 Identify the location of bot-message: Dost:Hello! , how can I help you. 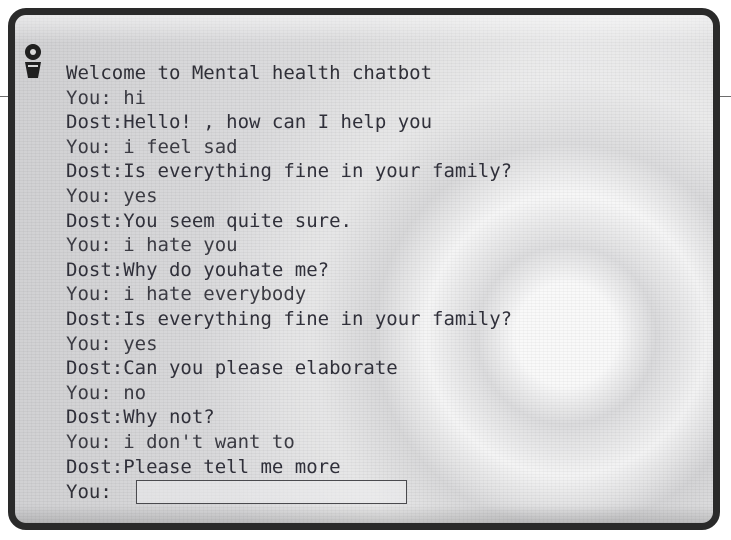
(249, 122).